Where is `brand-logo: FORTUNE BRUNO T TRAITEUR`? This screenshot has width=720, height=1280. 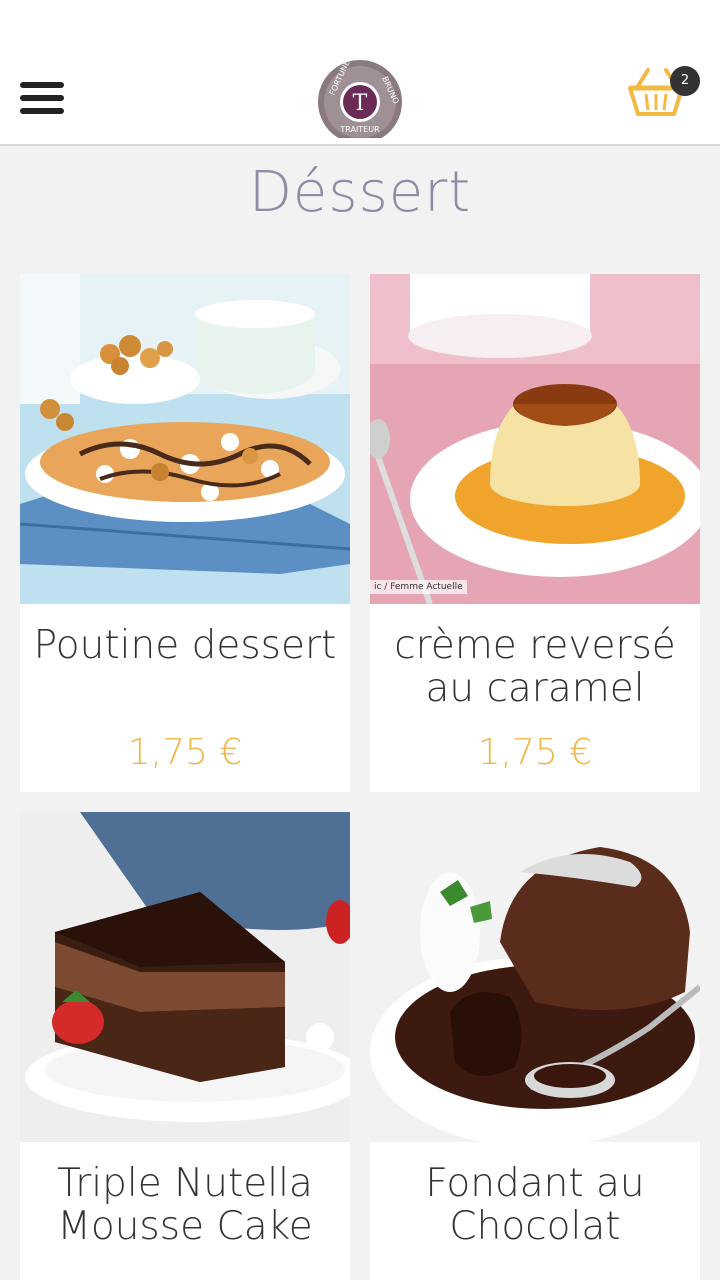 brand-logo: FORTUNE BRUNO T TRAITEUR is located at coordinates (360, 99).